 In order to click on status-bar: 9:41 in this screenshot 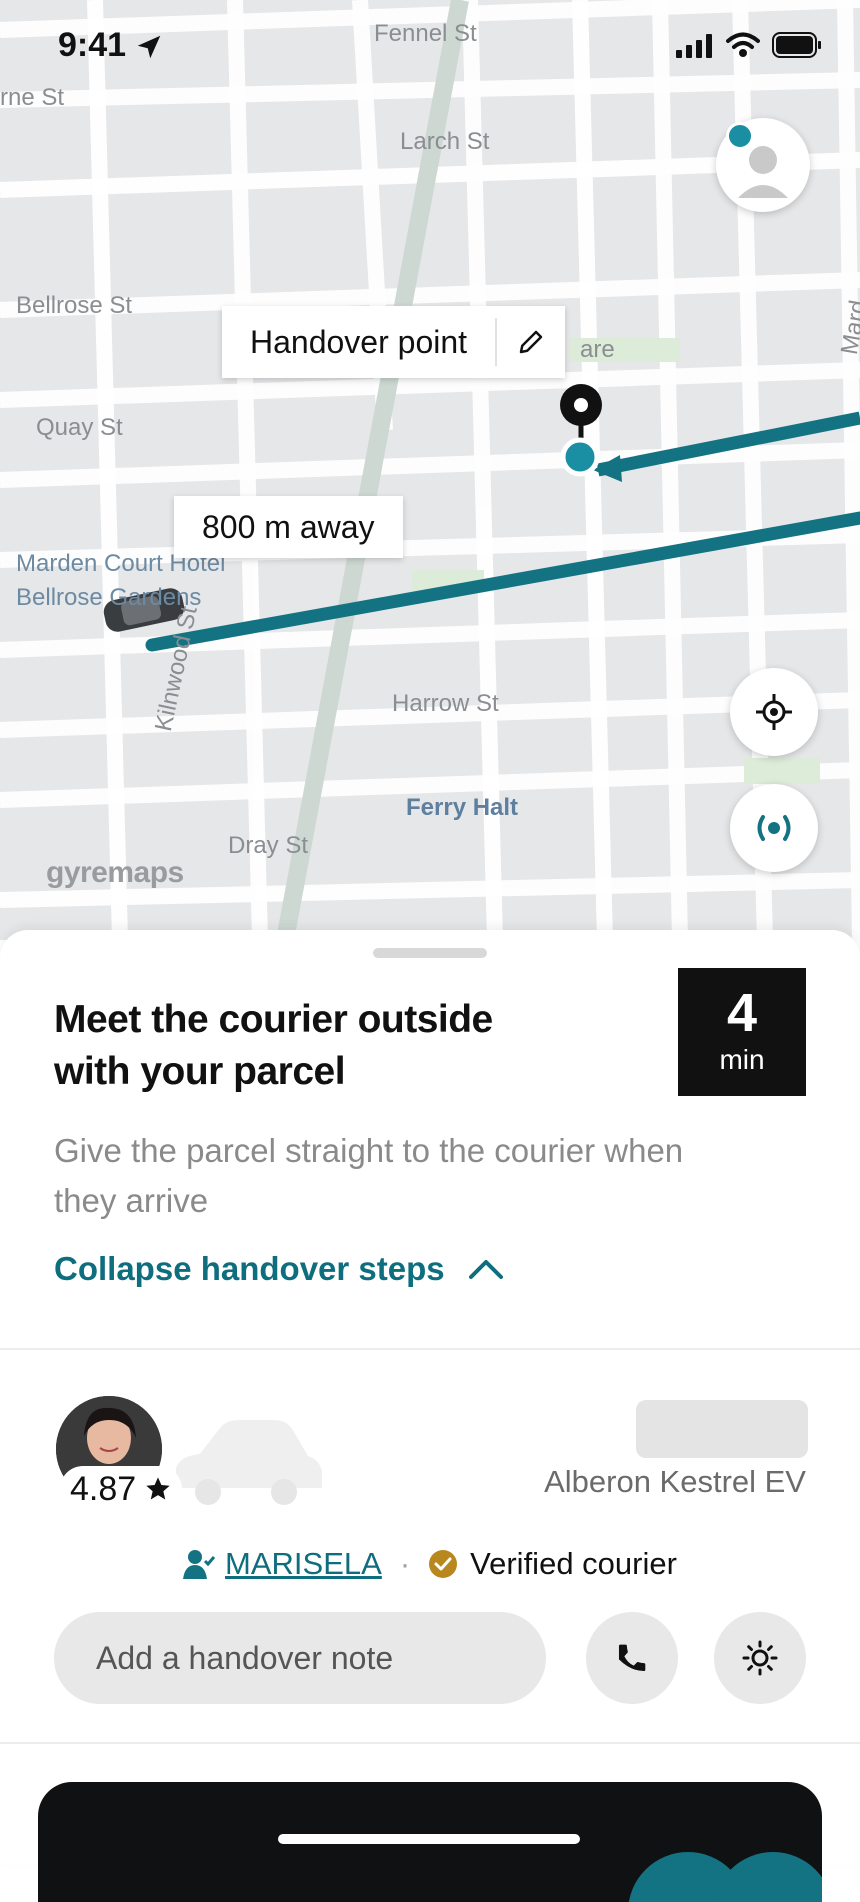, I will do `click(430, 48)`.